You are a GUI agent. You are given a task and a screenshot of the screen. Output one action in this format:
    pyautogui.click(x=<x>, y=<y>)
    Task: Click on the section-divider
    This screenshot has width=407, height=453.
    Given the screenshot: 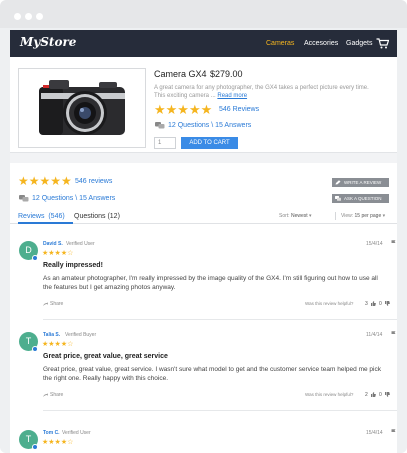 What is the action you would take?
    pyautogui.click(x=203, y=158)
    